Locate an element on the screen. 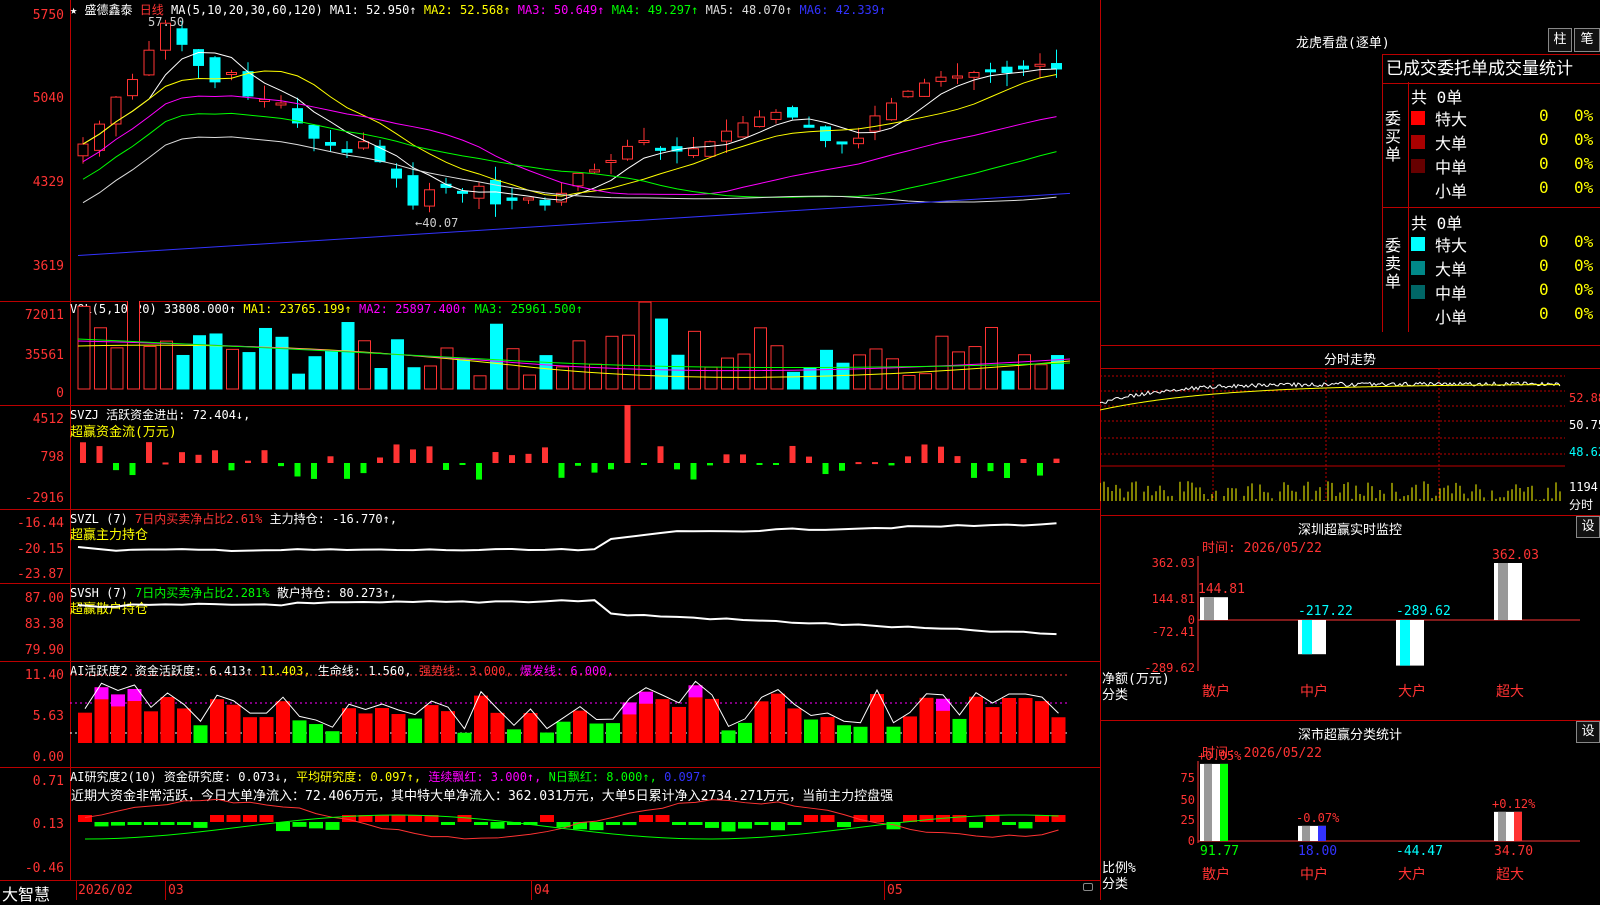  svzj-chart is located at coordinates (550, 457).